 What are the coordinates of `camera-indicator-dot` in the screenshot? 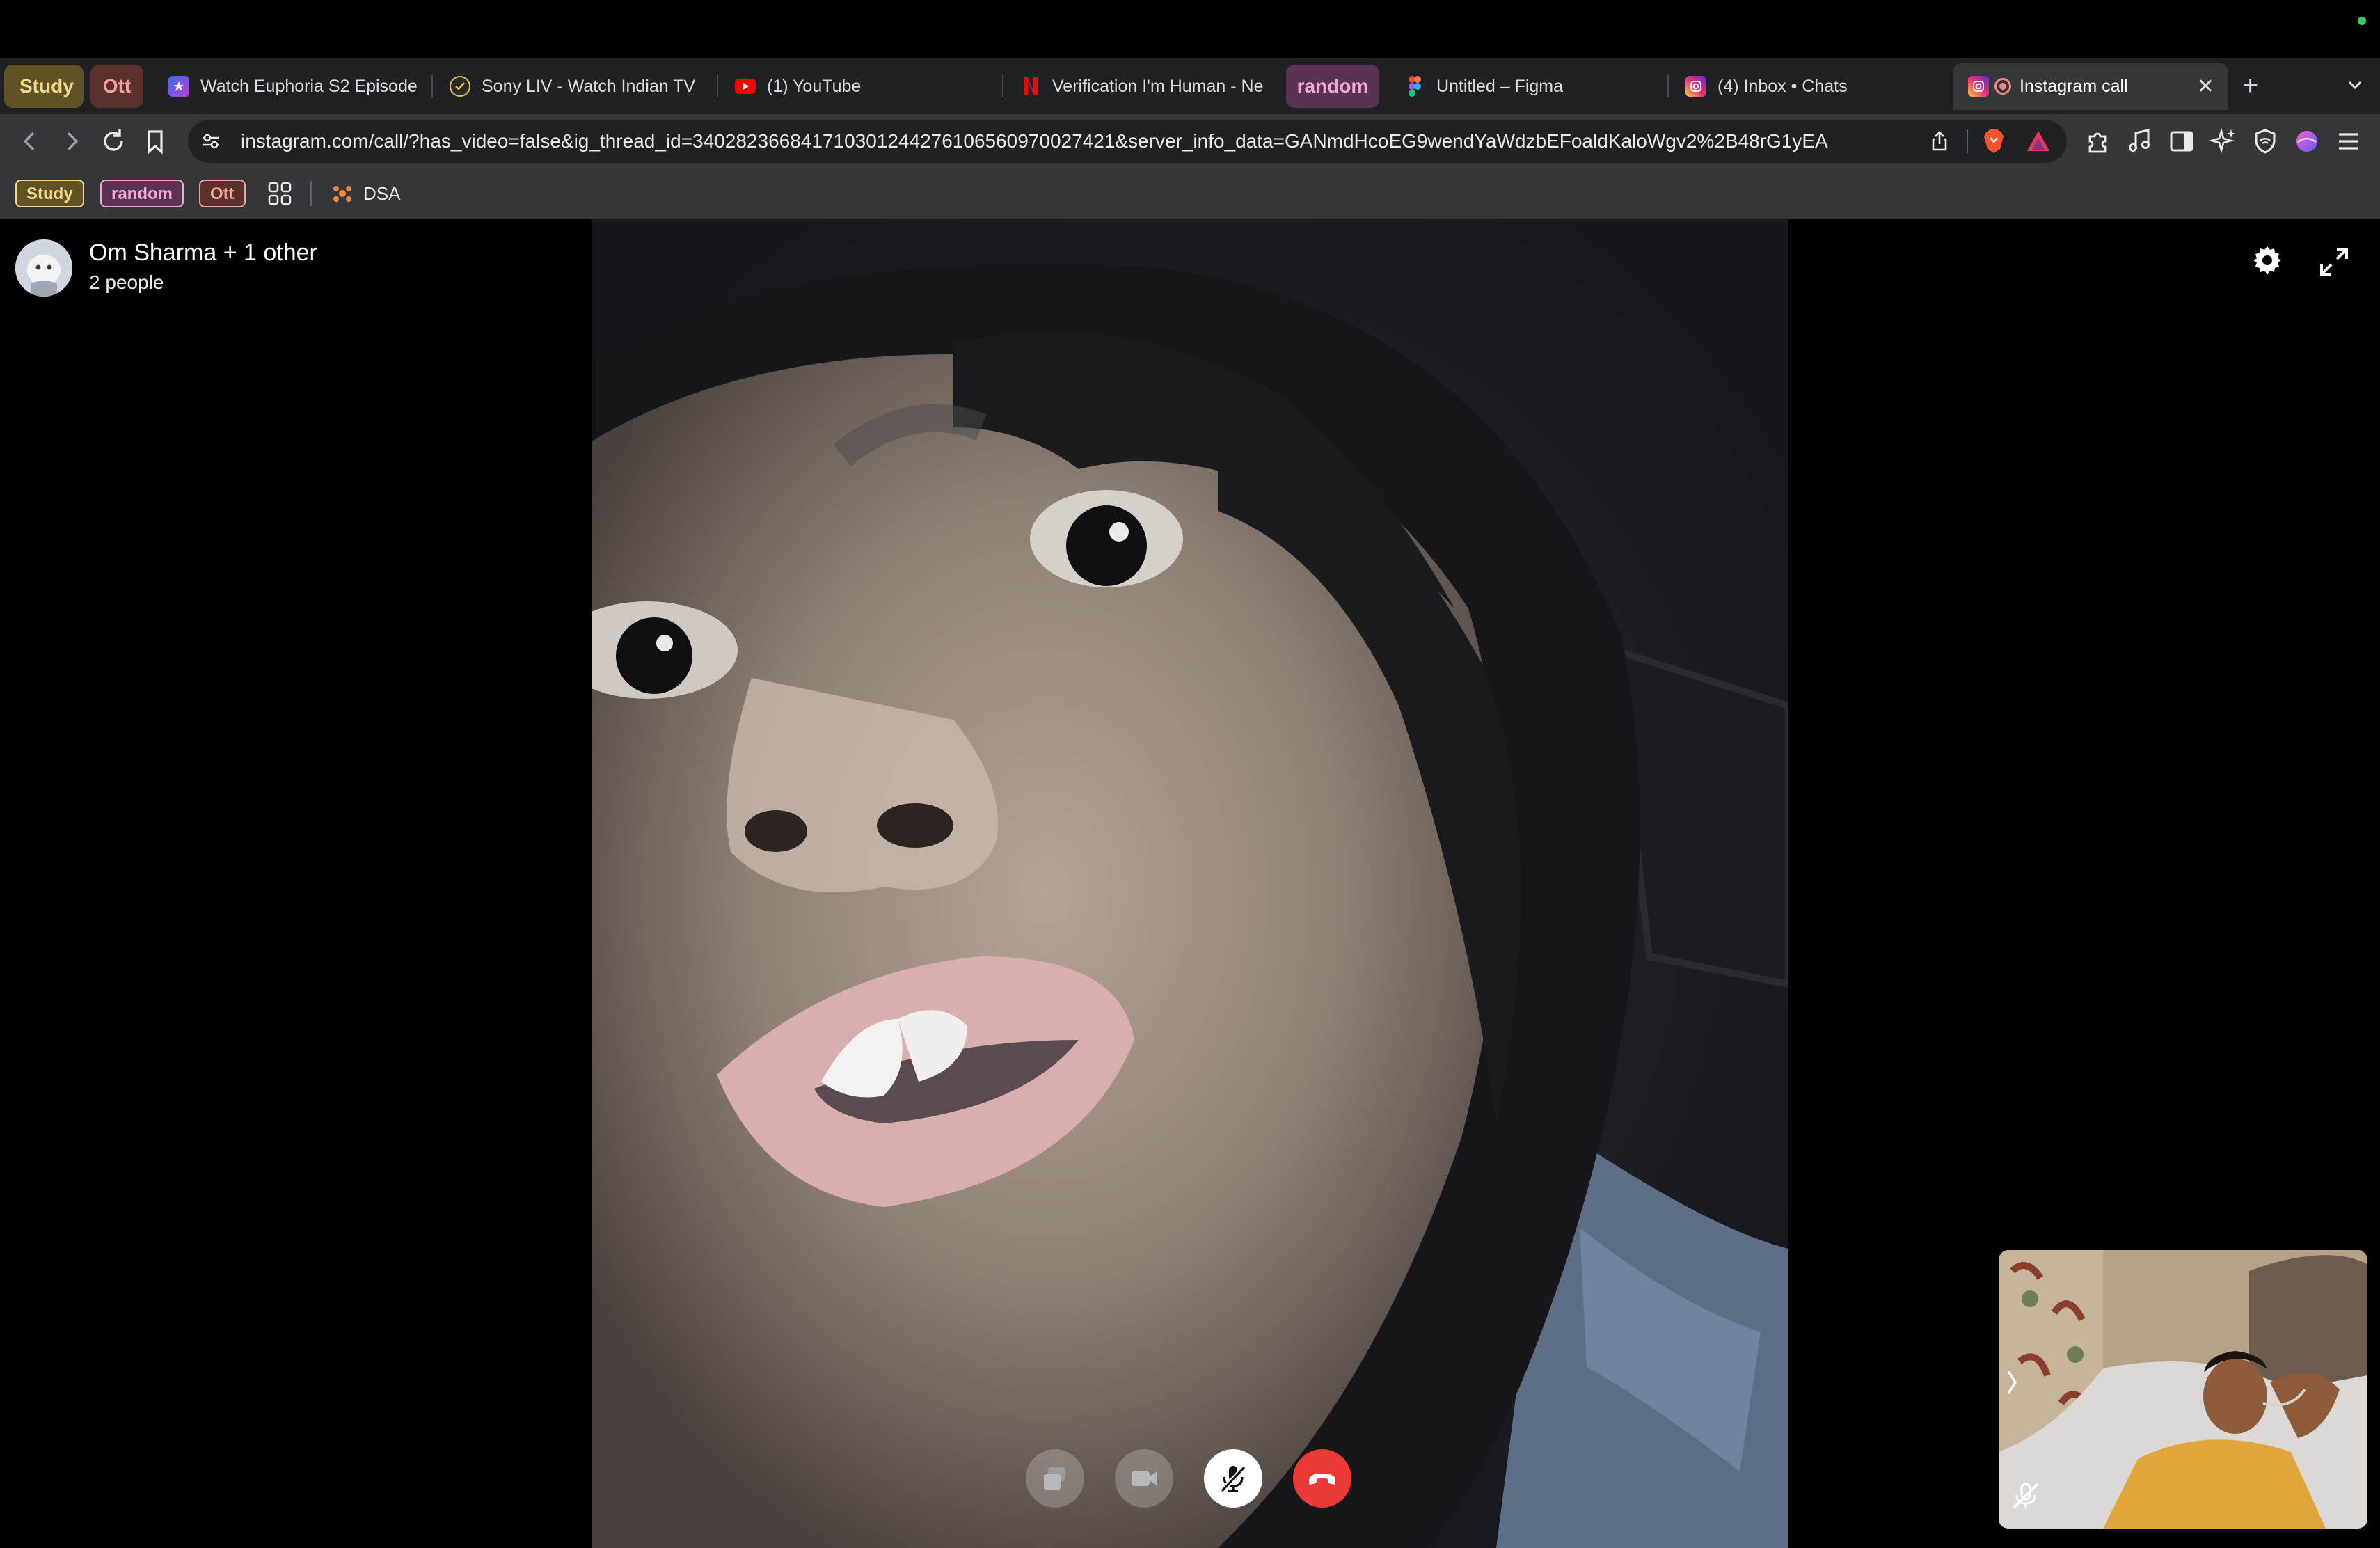 It's located at (2362, 21).